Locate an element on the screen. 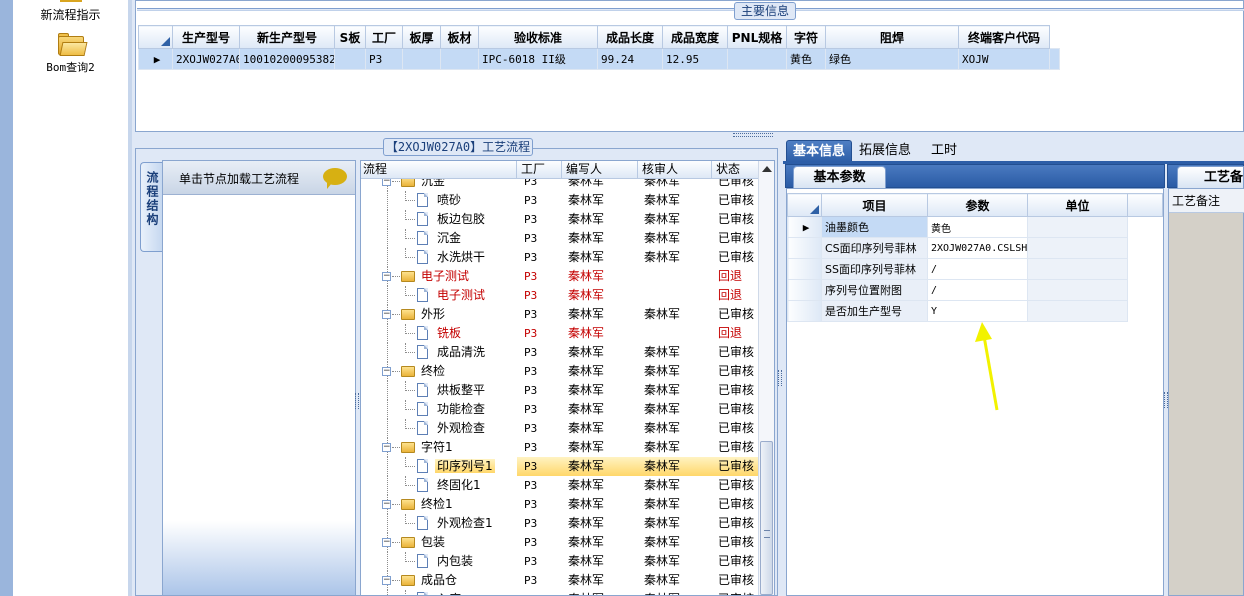 The height and width of the screenshot is (596, 1244). table-cell: 12.95 is located at coordinates (695, 59).